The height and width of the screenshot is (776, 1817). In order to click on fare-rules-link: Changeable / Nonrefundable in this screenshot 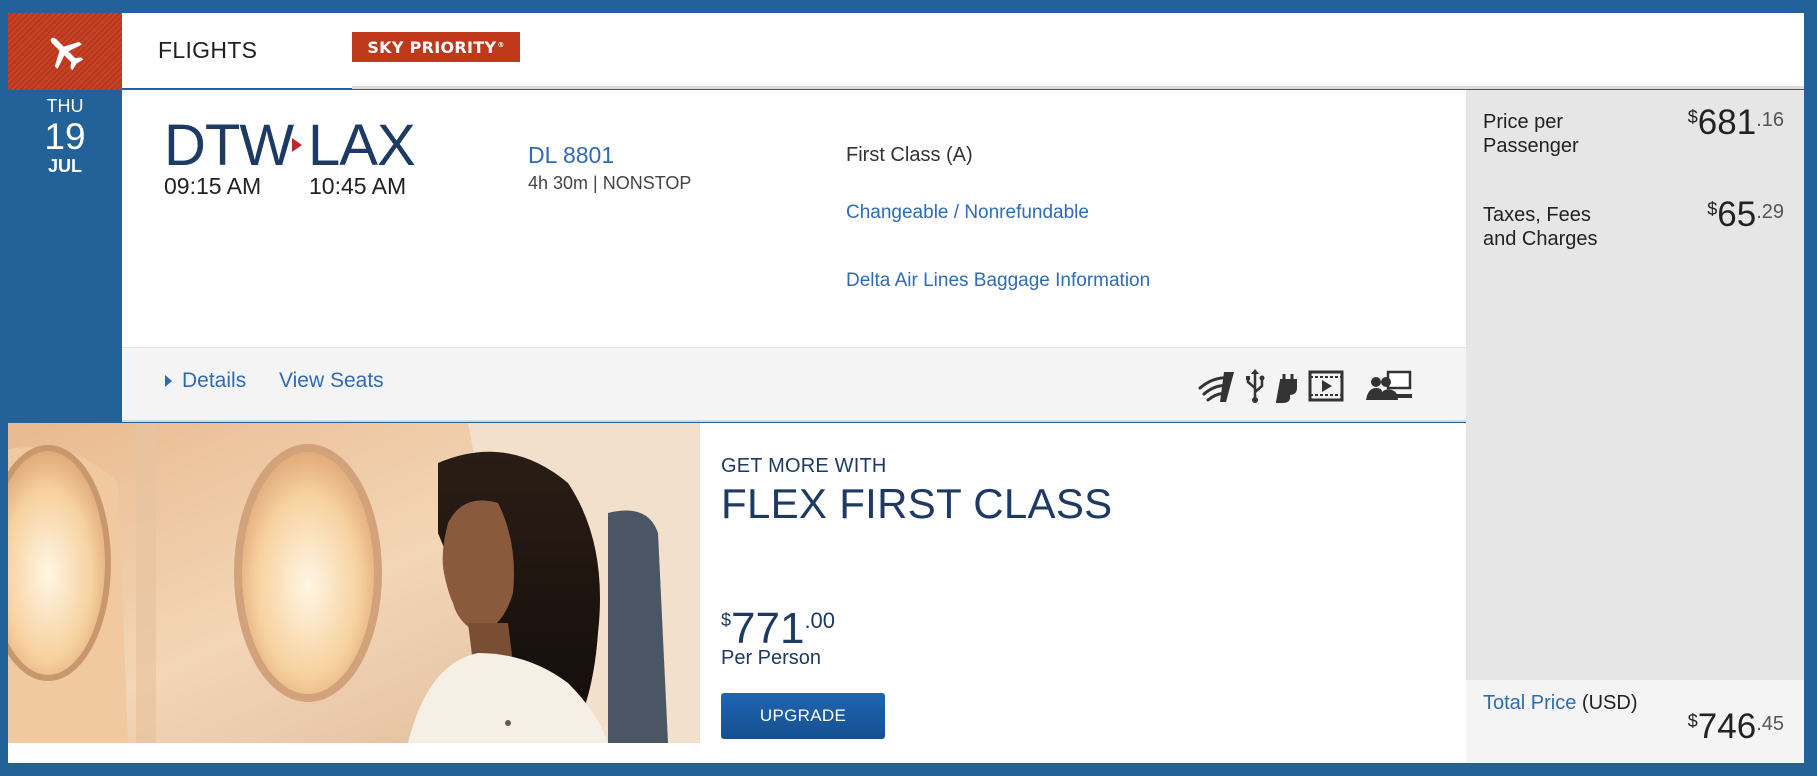, I will do `click(967, 213)`.